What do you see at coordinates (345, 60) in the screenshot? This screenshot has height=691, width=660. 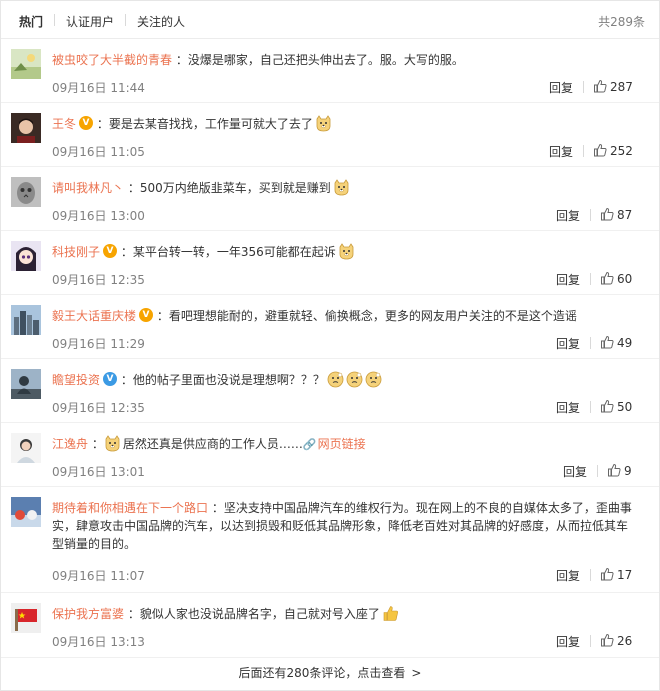 I see `comment-text: 被虫咬了大半截的青春 ：没爆是哪家，自己还把头伸出去了。服。大写的服。` at bounding box center [345, 60].